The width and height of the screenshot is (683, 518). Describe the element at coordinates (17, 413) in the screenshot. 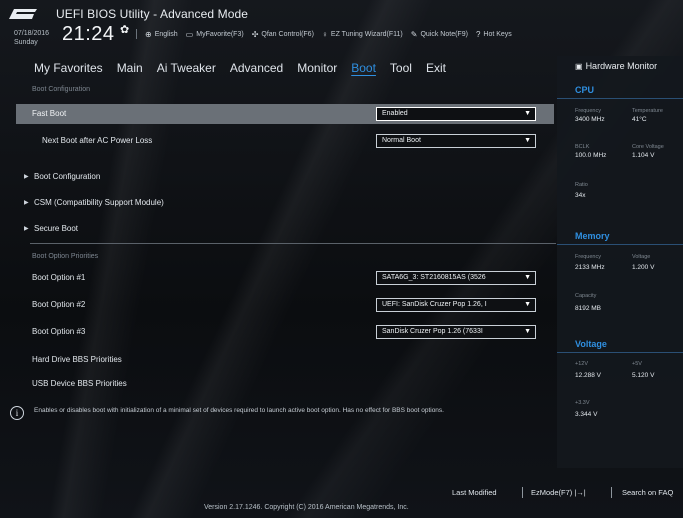

I see `info-icon: i` at that location.